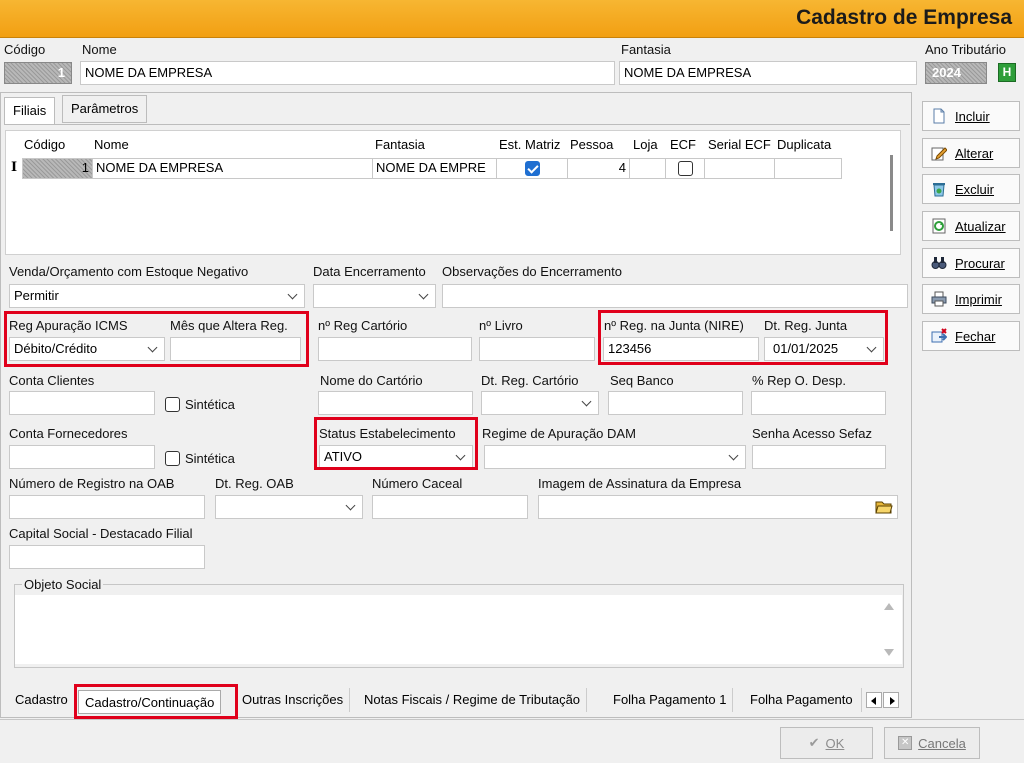 The image size is (1024, 763). What do you see at coordinates (157, 296) in the screenshot?
I see `venda-select: Permitir` at bounding box center [157, 296].